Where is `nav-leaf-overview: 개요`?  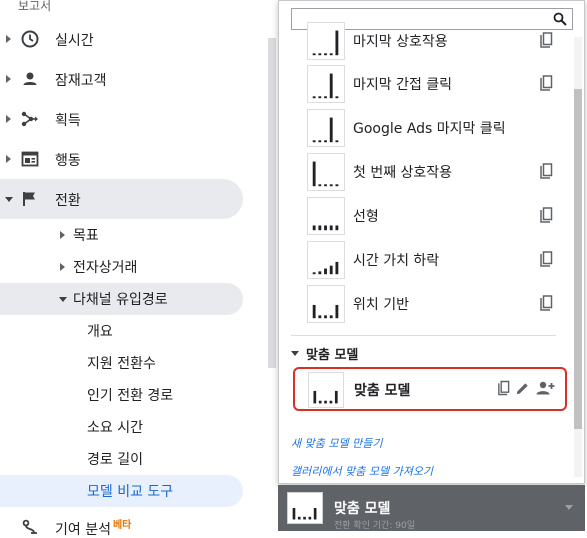
nav-leaf-overview: 개요 is located at coordinates (100, 331).